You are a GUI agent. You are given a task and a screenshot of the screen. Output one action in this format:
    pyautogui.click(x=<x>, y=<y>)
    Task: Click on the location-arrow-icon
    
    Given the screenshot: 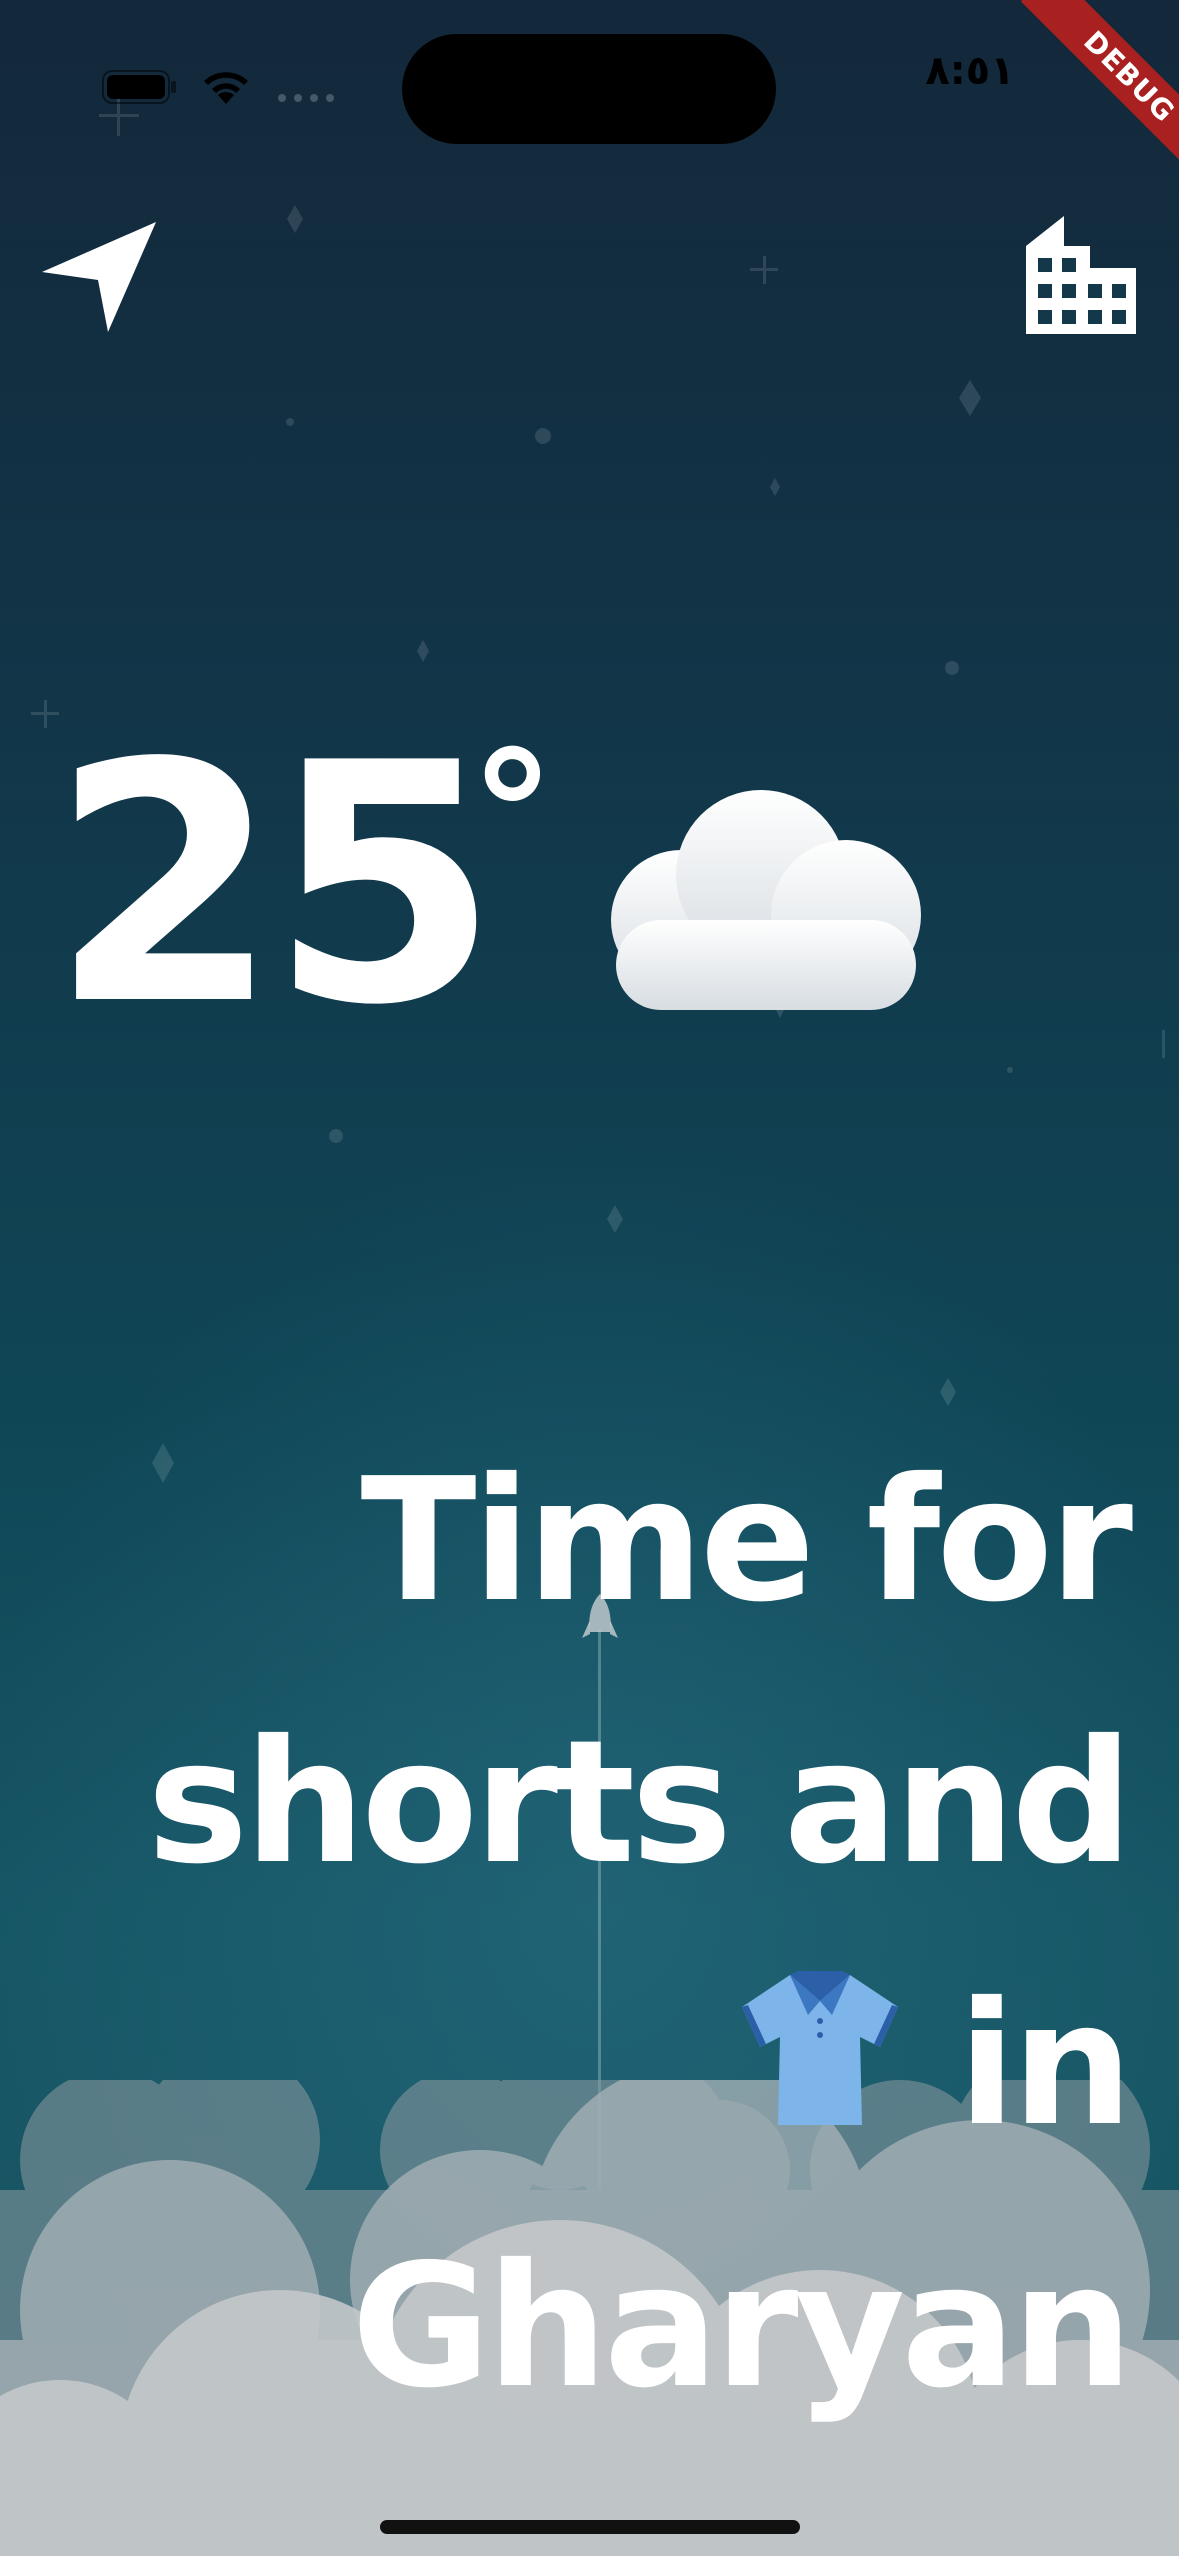 What is the action you would take?
    pyautogui.click(x=99, y=277)
    